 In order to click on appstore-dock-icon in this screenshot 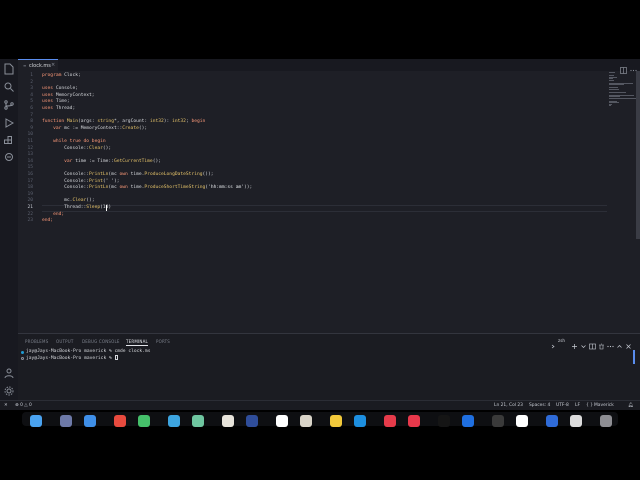, I will do `click(360, 421)`.